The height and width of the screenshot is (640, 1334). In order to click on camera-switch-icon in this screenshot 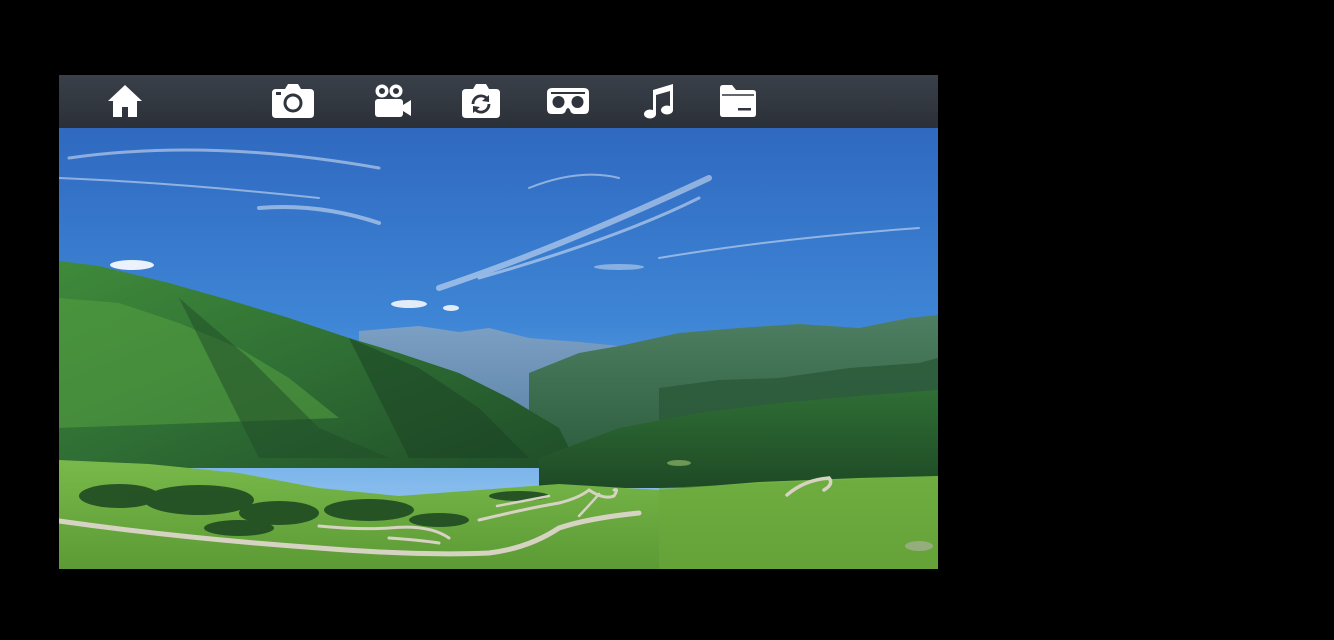, I will do `click(481, 101)`.